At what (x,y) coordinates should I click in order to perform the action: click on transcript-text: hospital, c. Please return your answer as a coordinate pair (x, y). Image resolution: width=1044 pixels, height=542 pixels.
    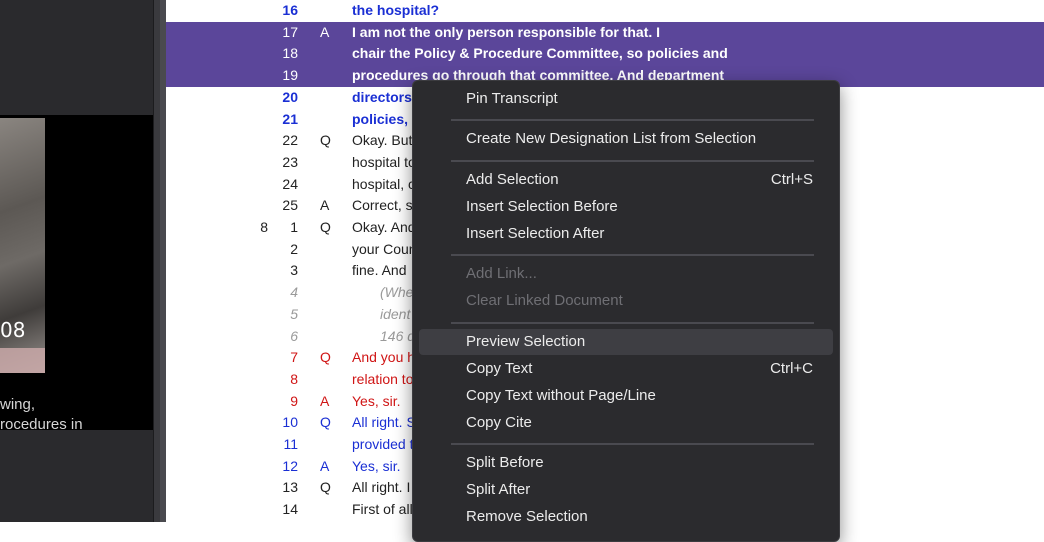
    Looking at the image, I should click on (384, 183).